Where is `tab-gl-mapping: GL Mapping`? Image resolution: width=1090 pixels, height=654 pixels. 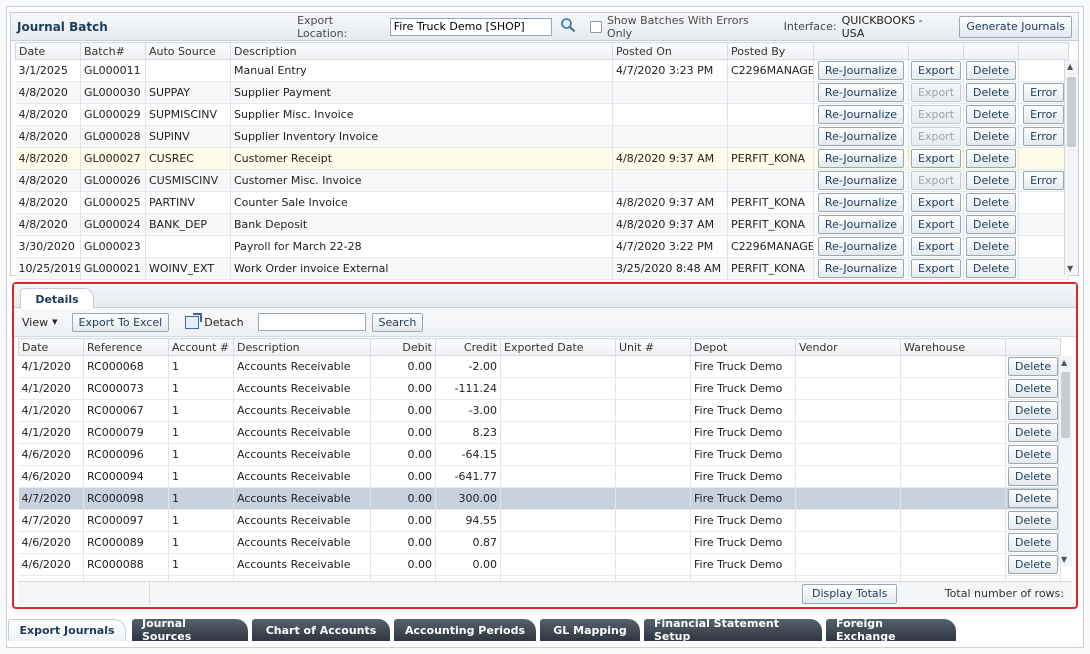
tab-gl-mapping: GL Mapping is located at coordinates (590, 630).